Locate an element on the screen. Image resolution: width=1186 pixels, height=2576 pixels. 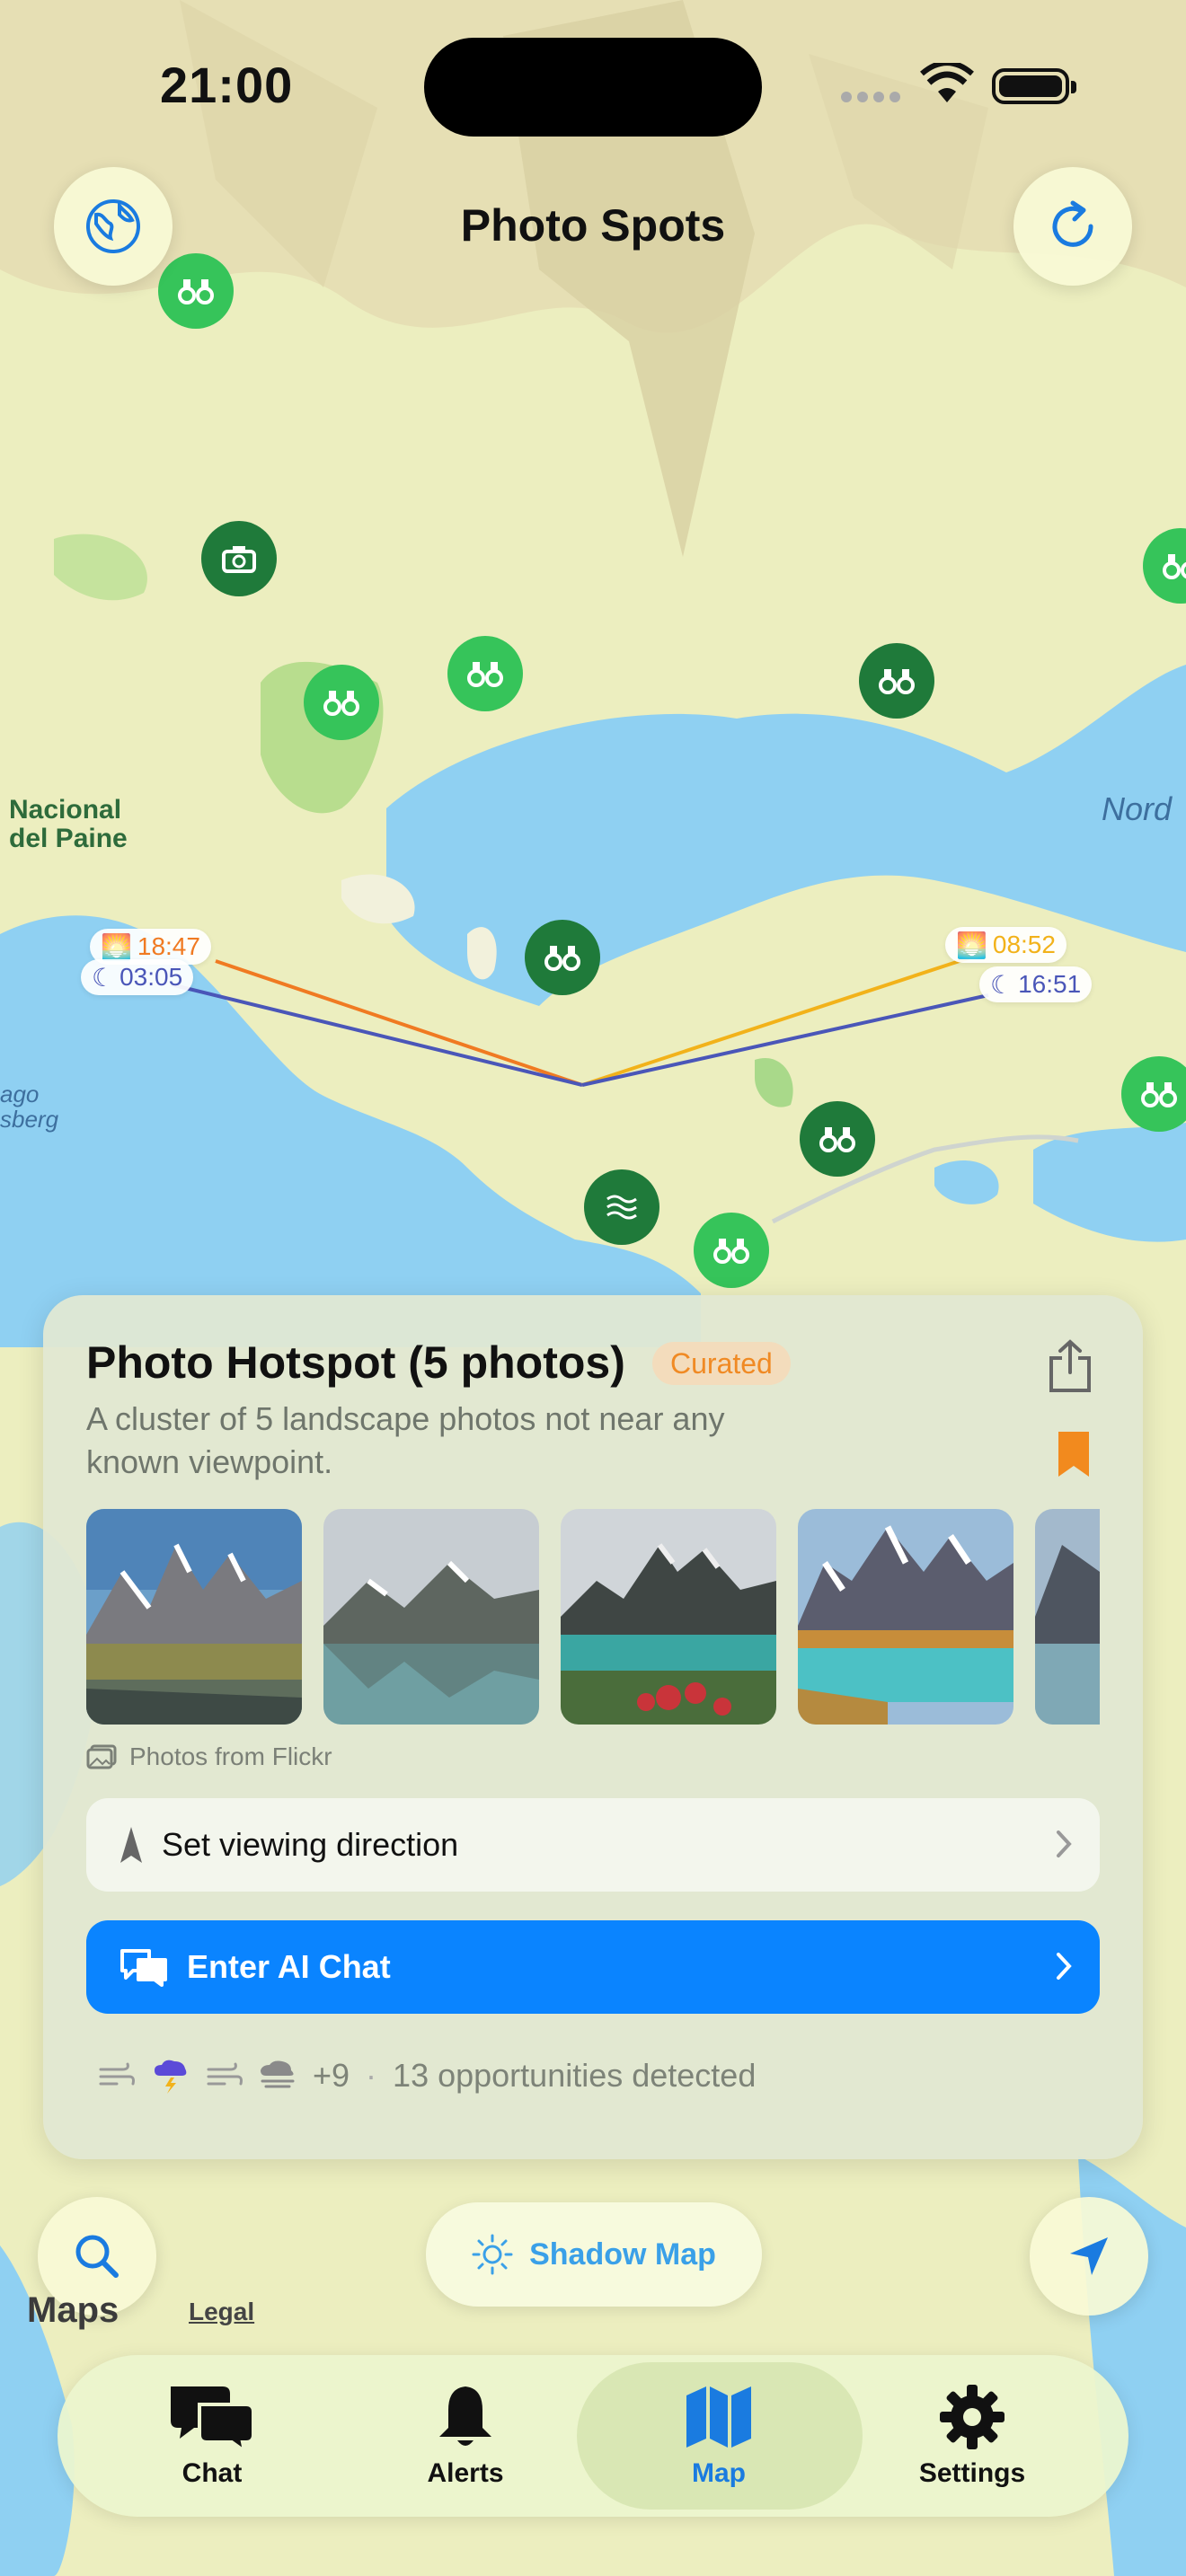
share-button is located at coordinates (1070, 1368).